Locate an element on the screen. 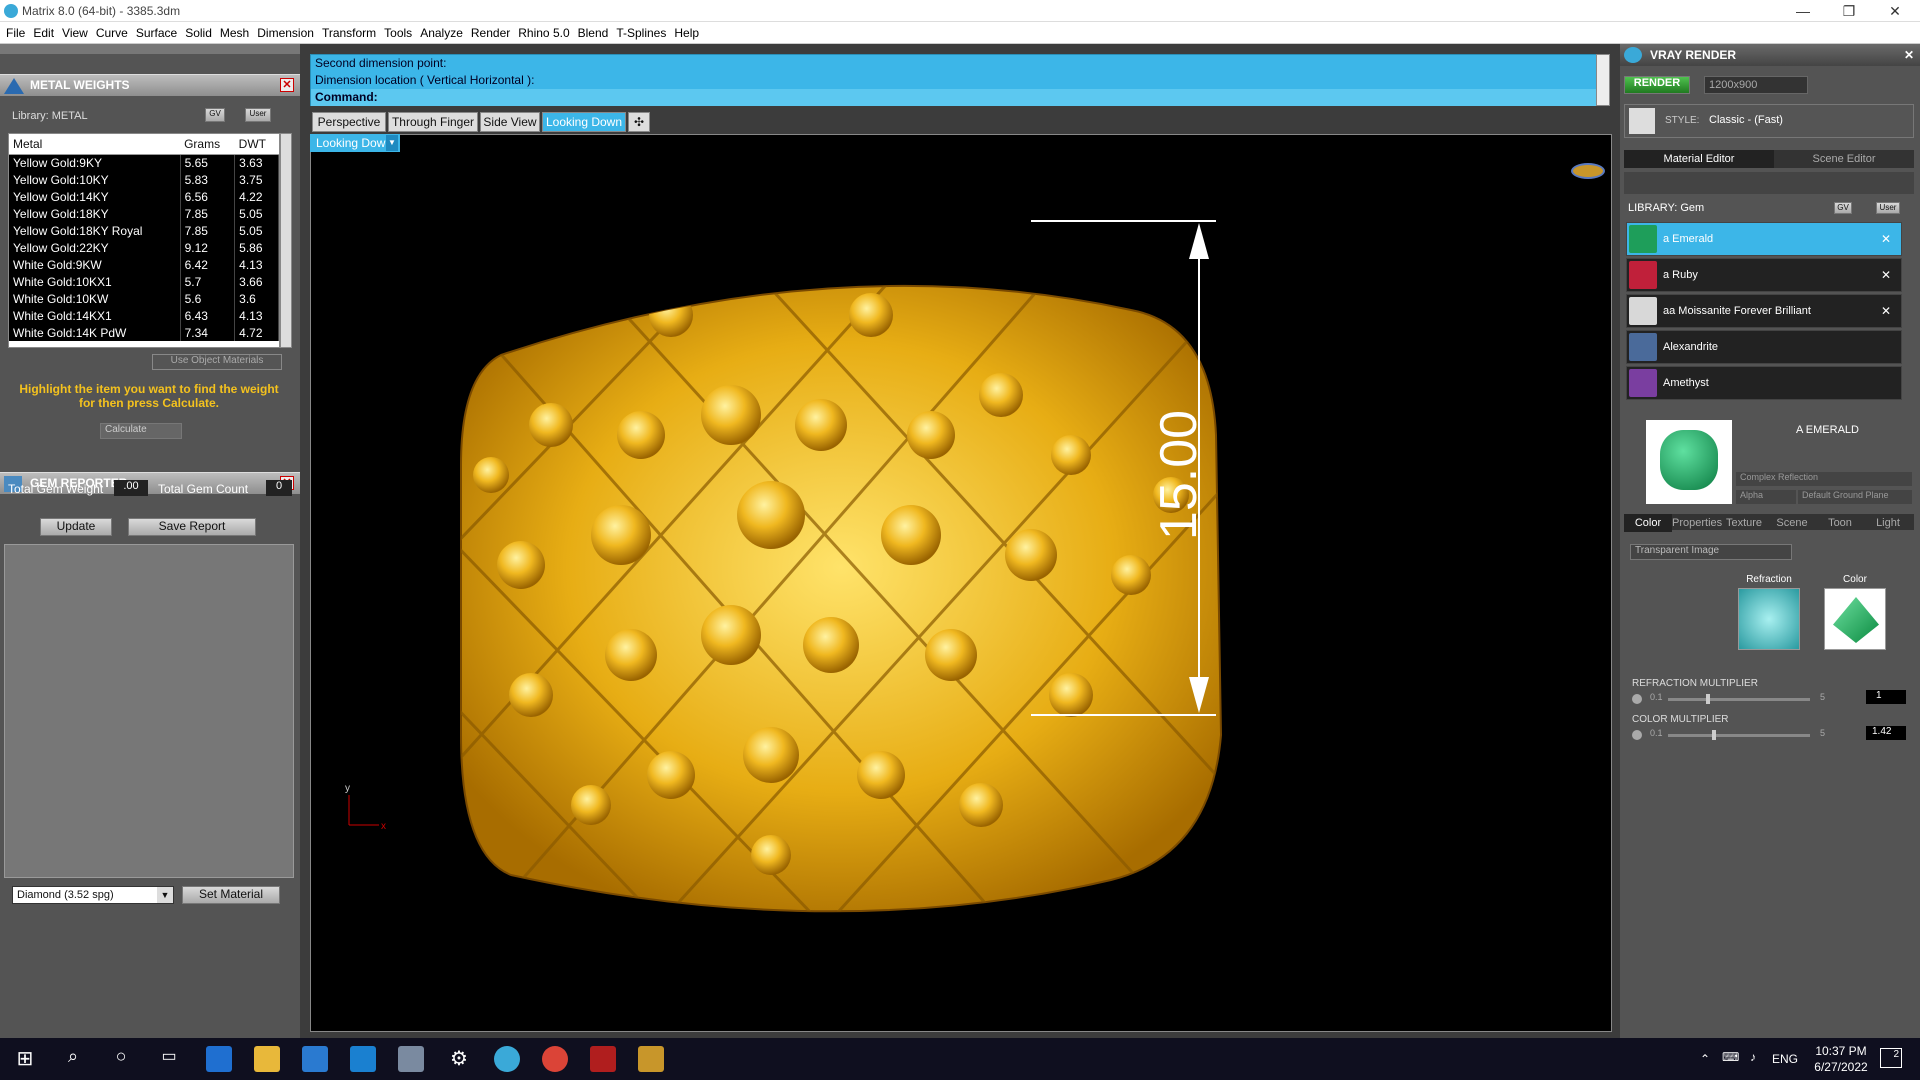 Image resolution: width=1920 pixels, height=1080 pixels. gem-user-button: User is located at coordinates (1888, 208).